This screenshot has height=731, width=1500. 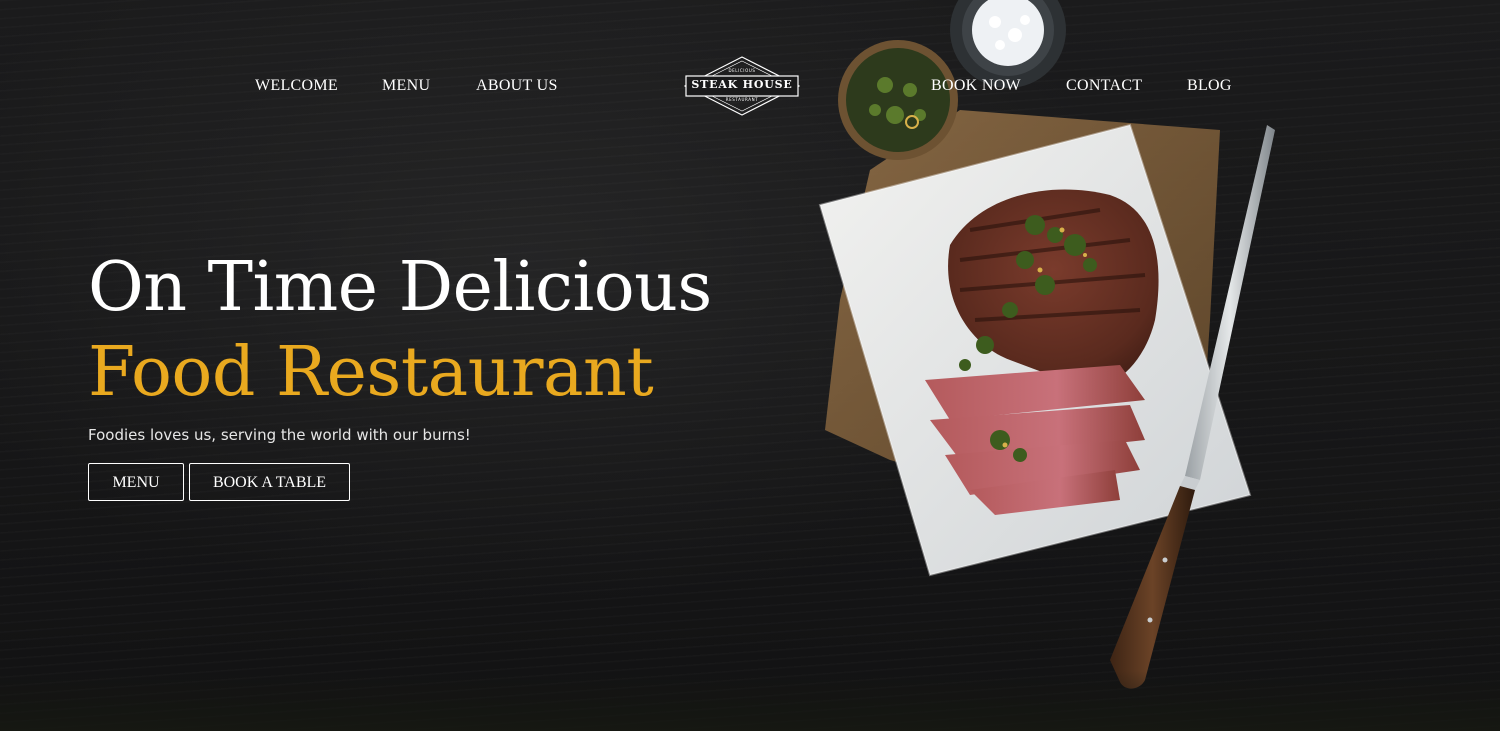 What do you see at coordinates (517, 86) in the screenshot?
I see `nav-about-link: ABOUT US` at bounding box center [517, 86].